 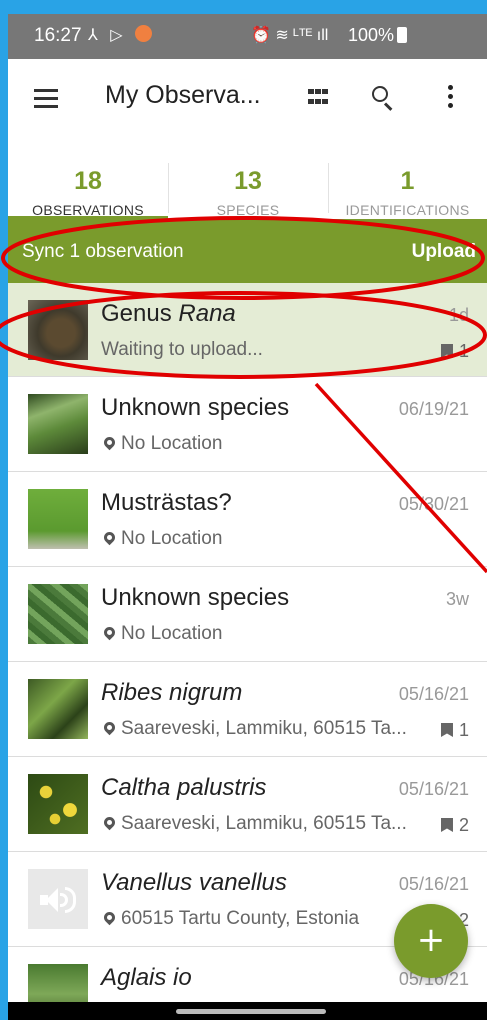 I want to click on tab-species-label: SPECIES, so click(x=248, y=210).